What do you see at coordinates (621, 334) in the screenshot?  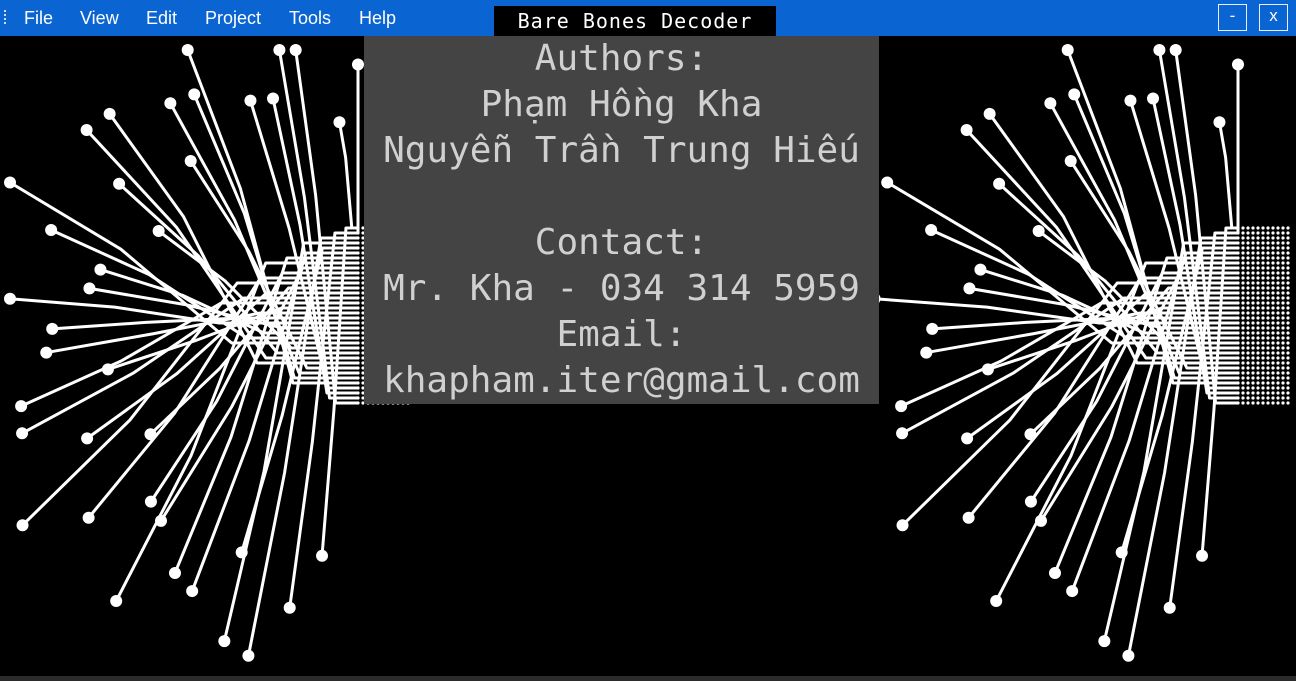 I see `email-heading: Email:` at bounding box center [621, 334].